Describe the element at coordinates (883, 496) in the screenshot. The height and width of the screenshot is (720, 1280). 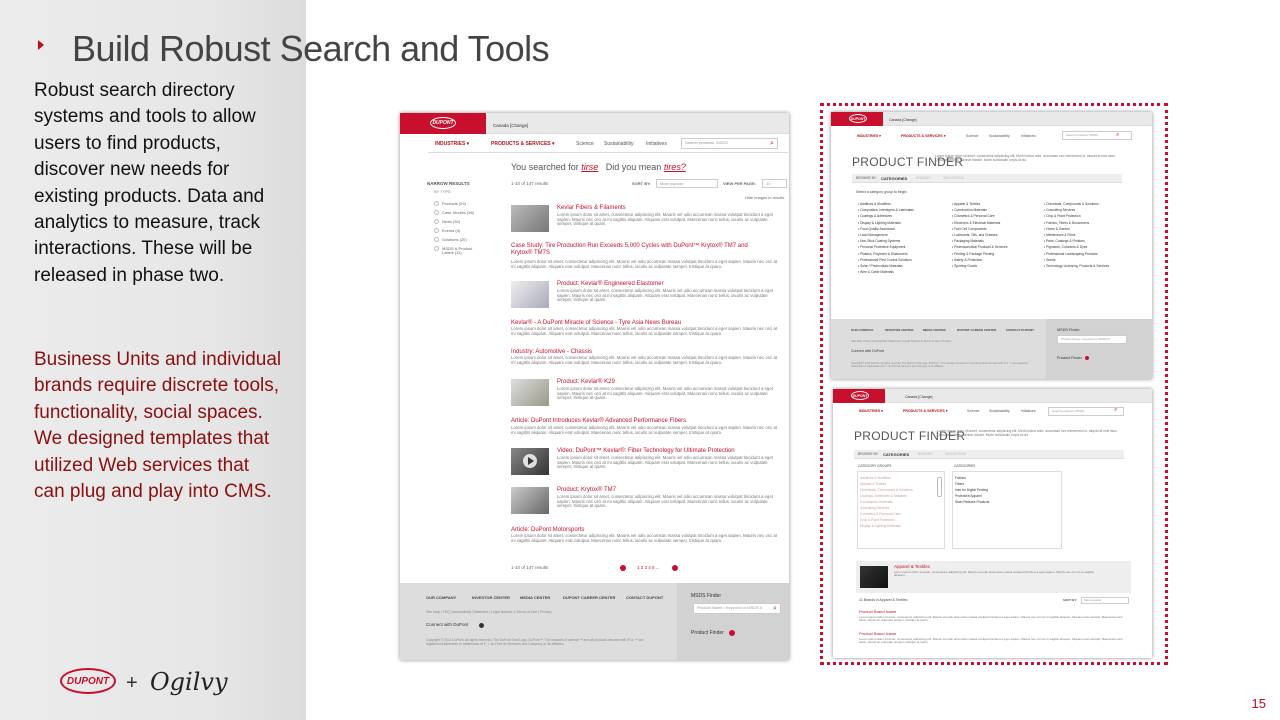
I see `category-item: Coatings, Adhesives & Sealants` at that location.